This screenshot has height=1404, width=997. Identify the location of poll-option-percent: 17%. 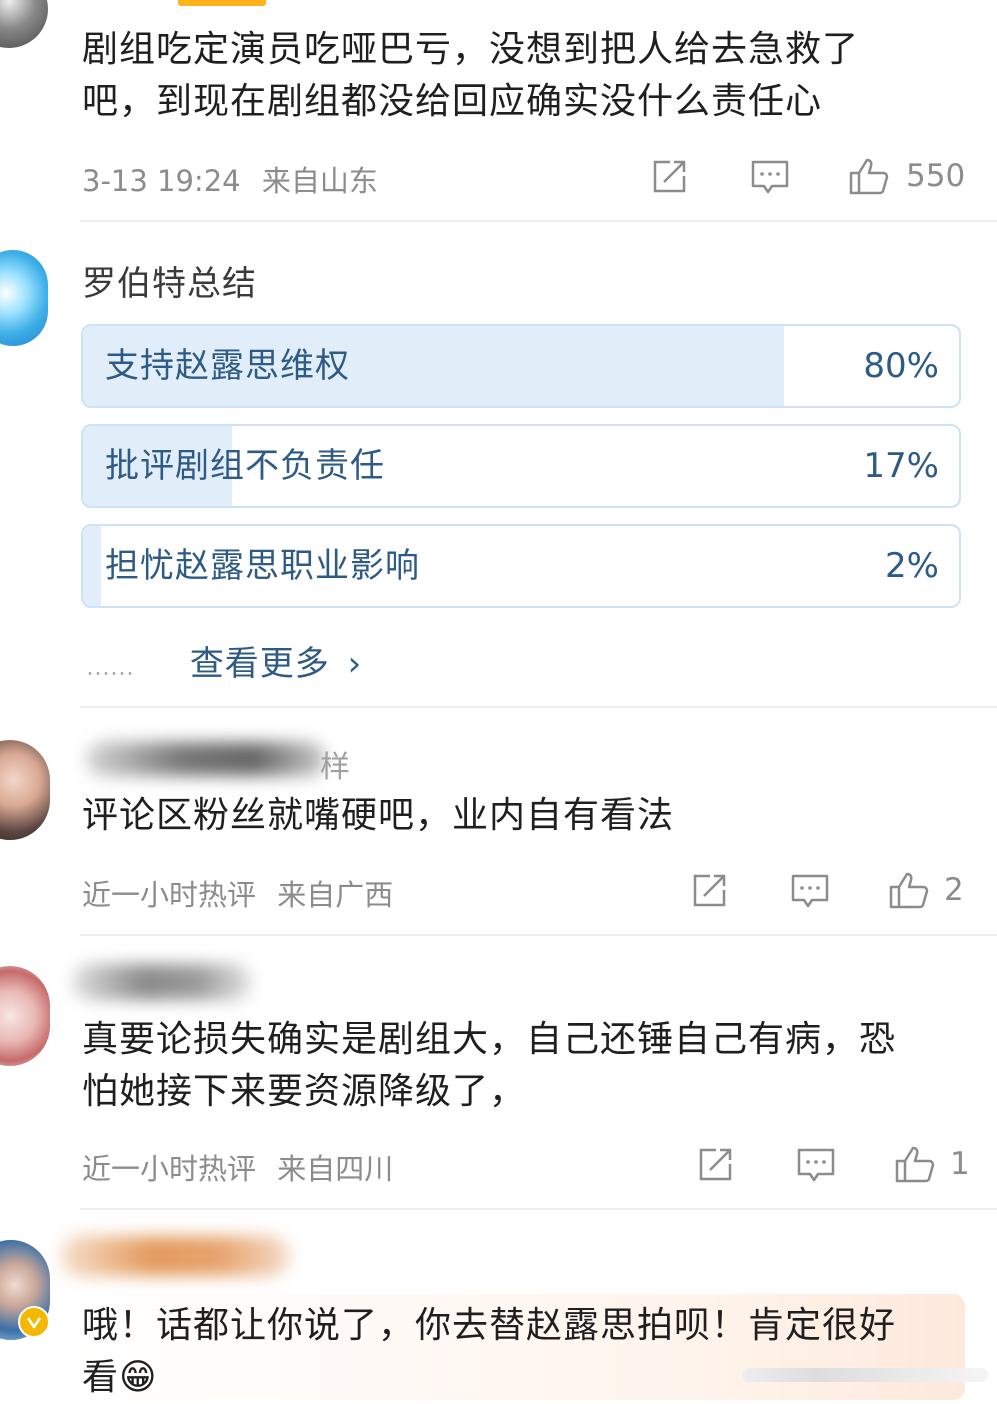
(901, 466).